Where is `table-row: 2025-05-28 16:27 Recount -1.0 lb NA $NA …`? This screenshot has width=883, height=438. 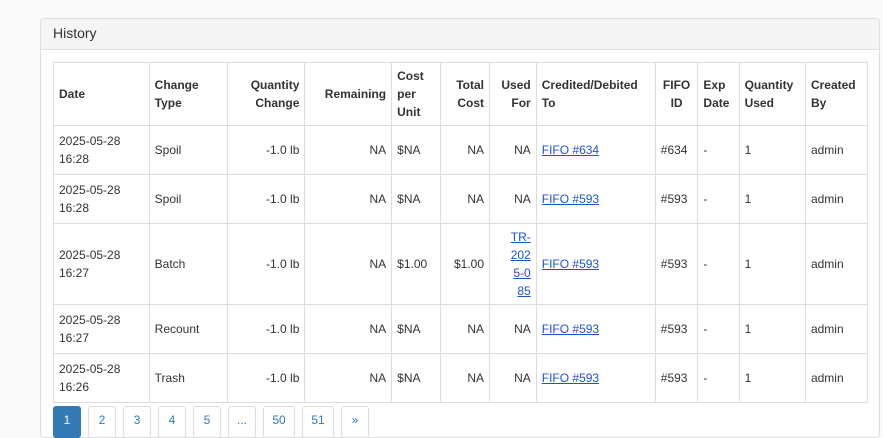
table-row: 2025-05-28 16:27 Recount -1.0 lb NA $NA … is located at coordinates (461, 329).